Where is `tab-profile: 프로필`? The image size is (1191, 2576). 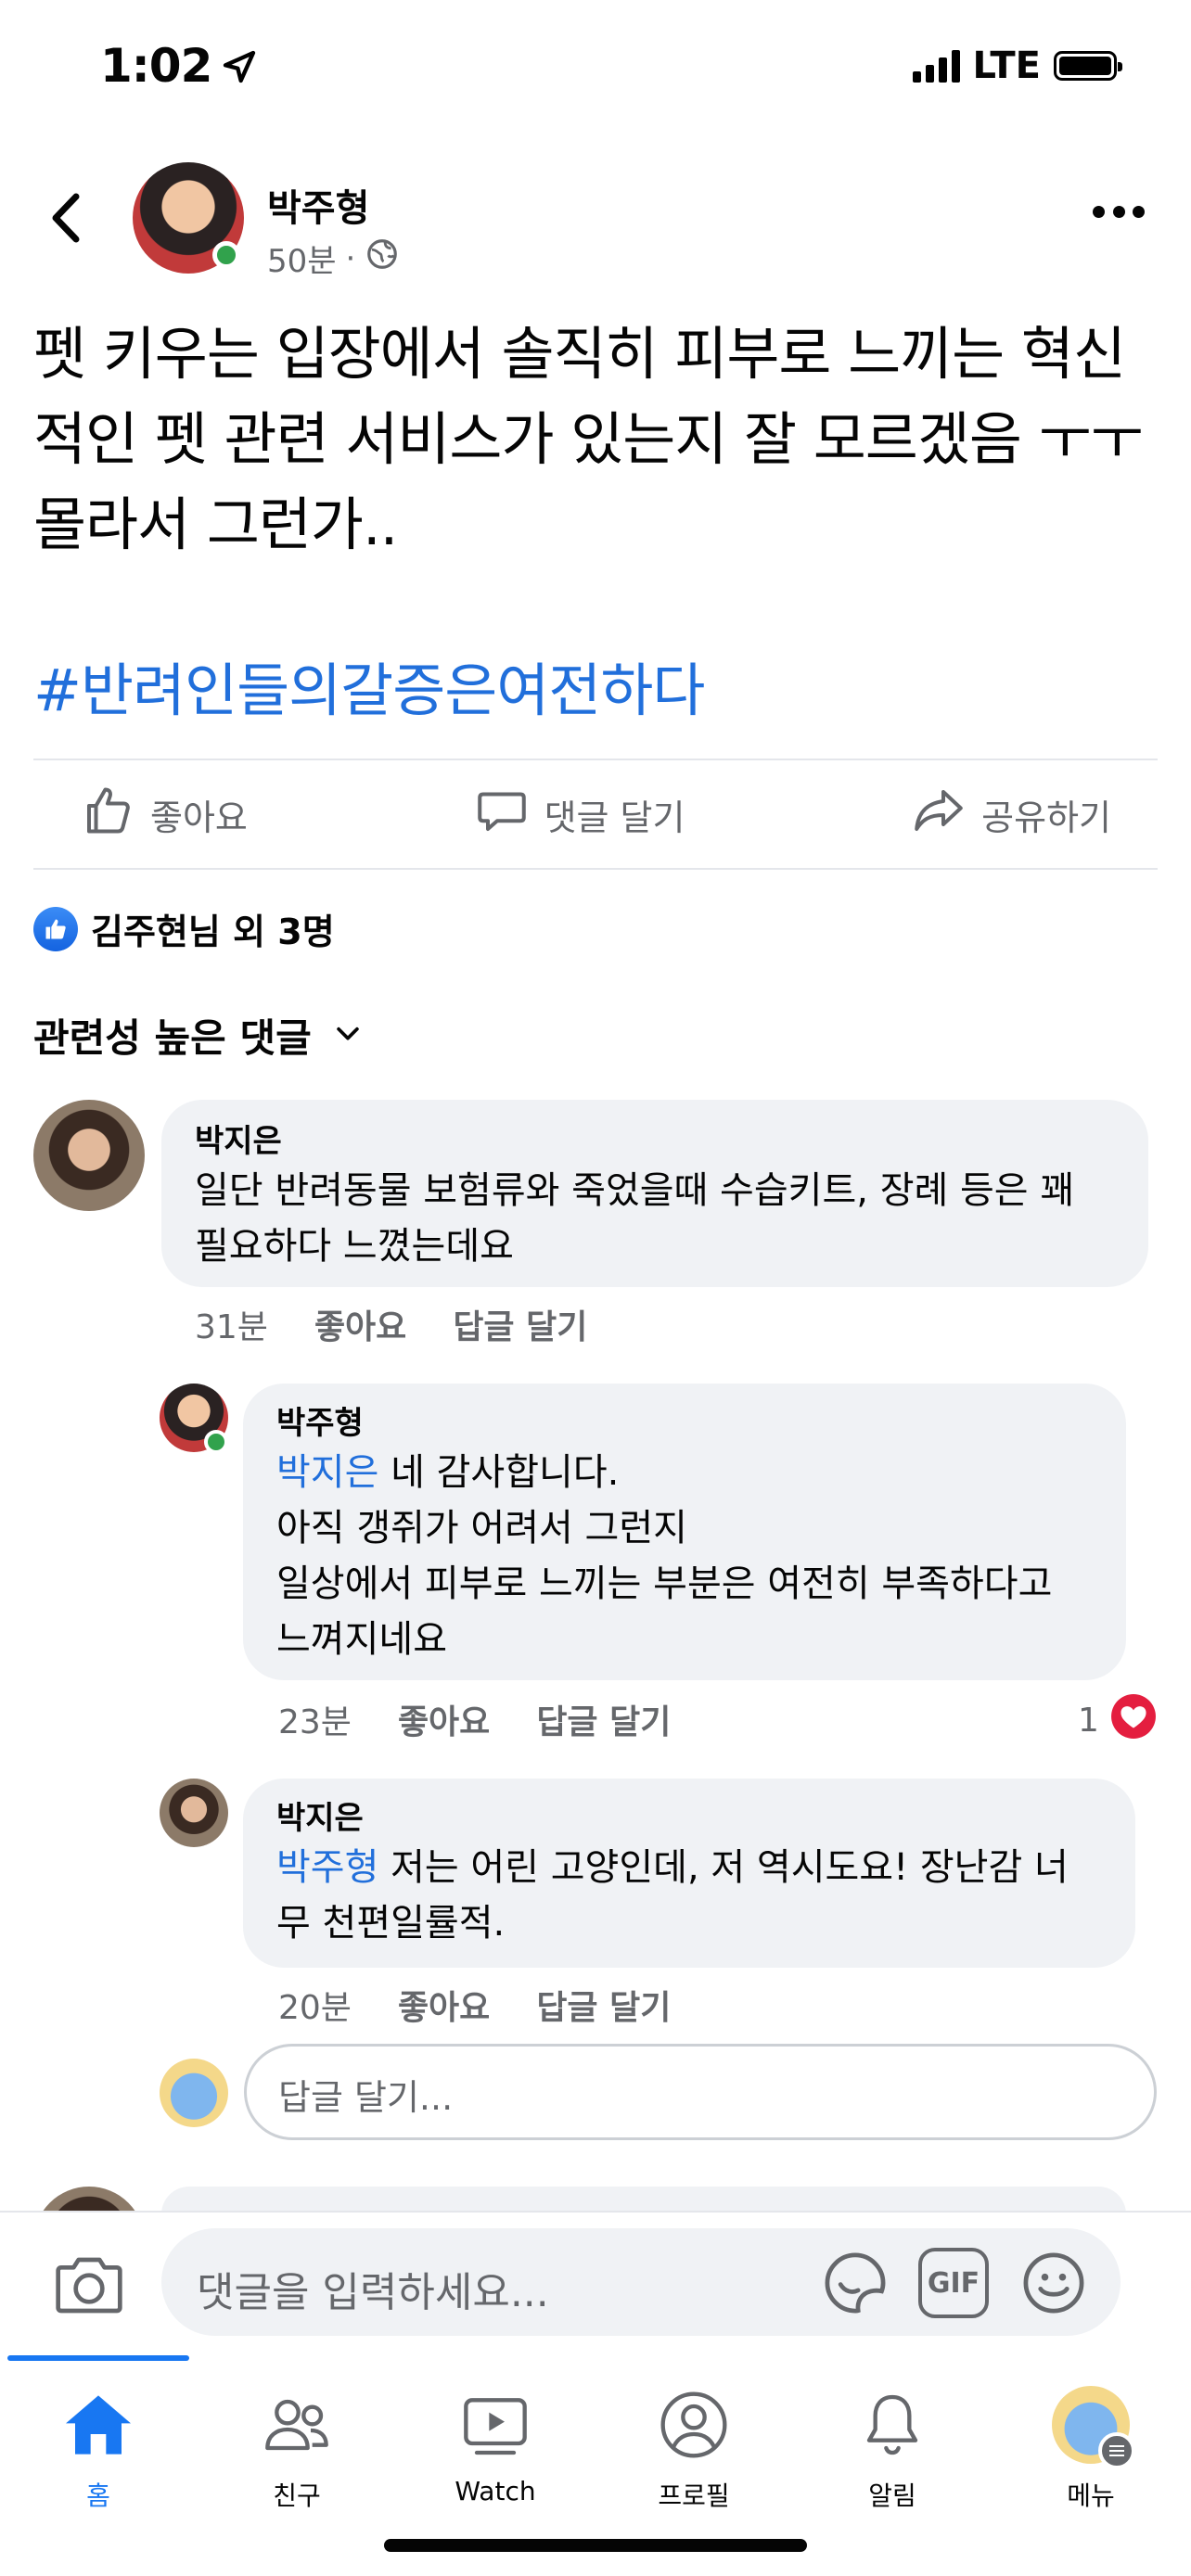 tab-profile: 프로필 is located at coordinates (694, 2444).